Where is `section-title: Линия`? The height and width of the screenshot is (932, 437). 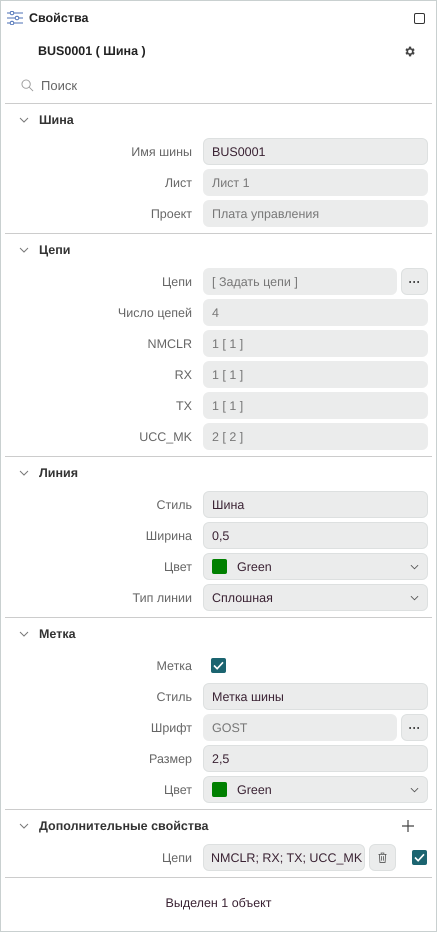 section-title: Линия is located at coordinates (59, 473).